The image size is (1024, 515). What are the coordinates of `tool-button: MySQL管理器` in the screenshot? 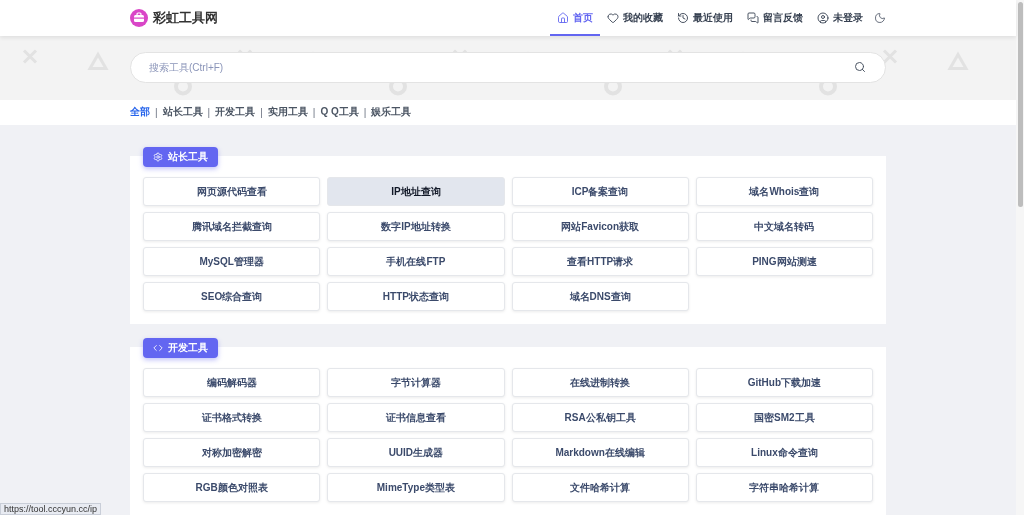 It's located at (232, 261).